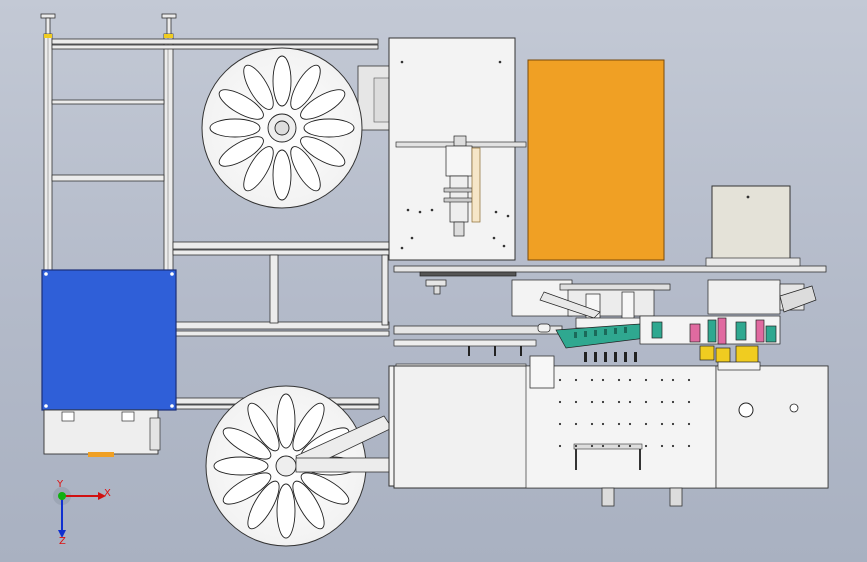  Describe the element at coordinates (618, 321) in the screenshot. I see `sealing-mechanism` at that location.